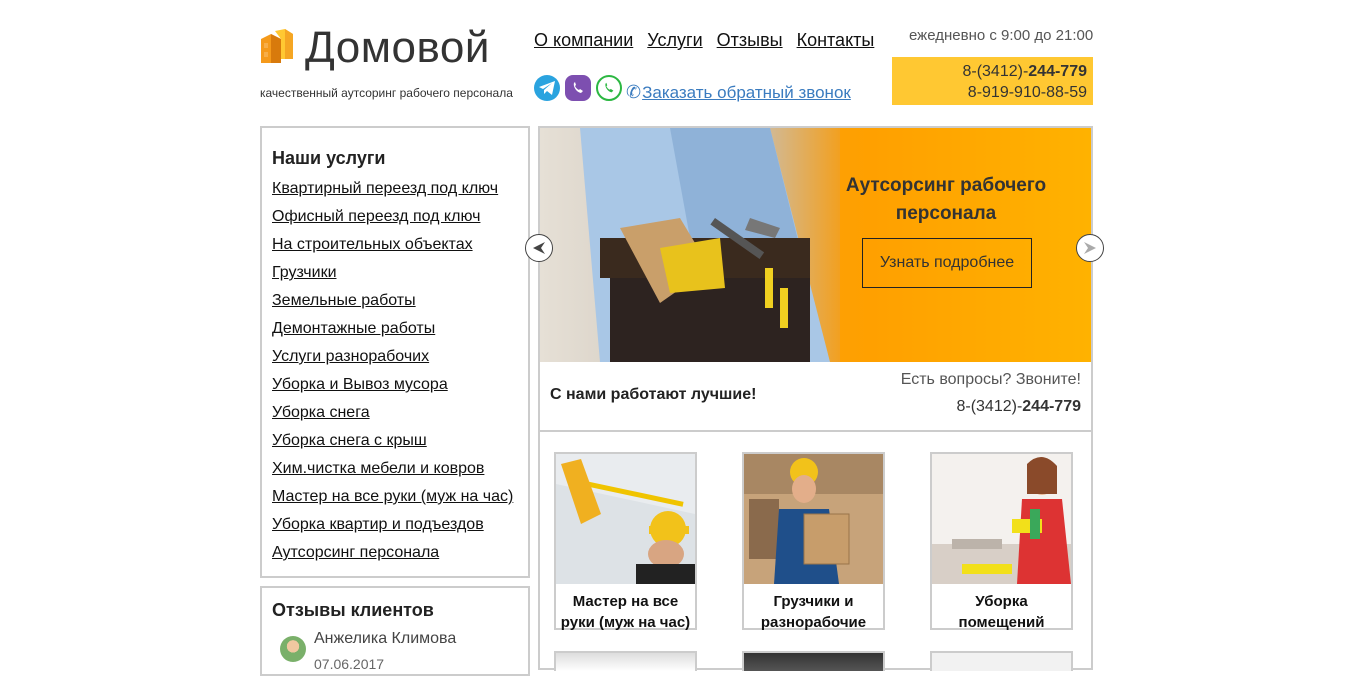 The width and height of the screenshot is (1352, 676). What do you see at coordinates (1001, 519) in the screenshot?
I see `cleaning-photo` at bounding box center [1001, 519].